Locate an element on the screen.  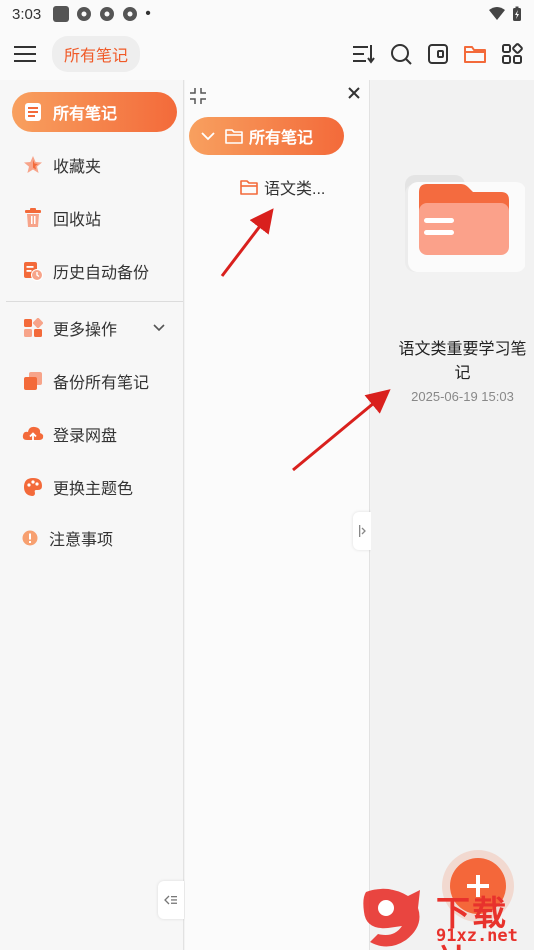
shrink-panel-button is located at coordinates (198, 96).